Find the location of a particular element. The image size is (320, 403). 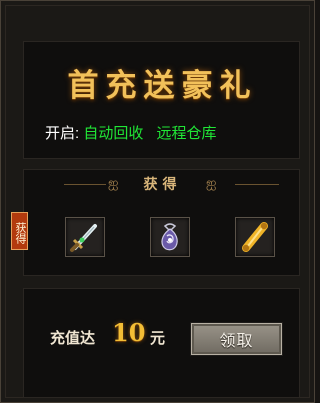

sword-icon is located at coordinates (83, 238).